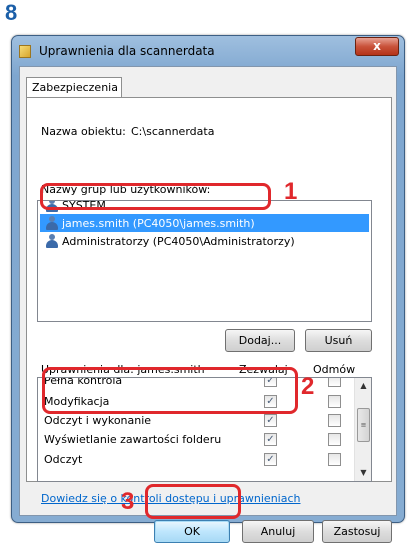 The width and height of the screenshot is (410, 543). I want to click on object-name-value: C:\scannerdata, so click(173, 131).